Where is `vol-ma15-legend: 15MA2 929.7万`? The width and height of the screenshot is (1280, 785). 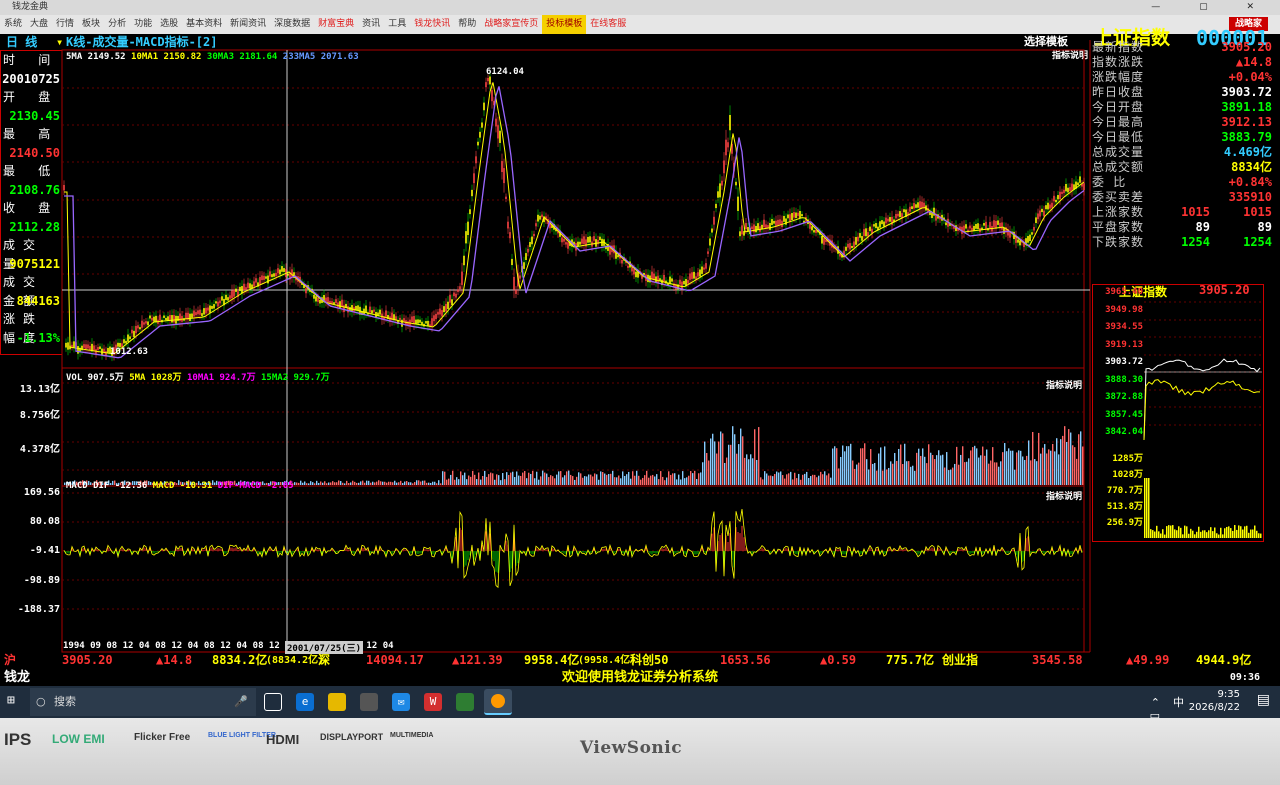 vol-ma15-legend: 15MA2 929.7万 is located at coordinates (295, 378).